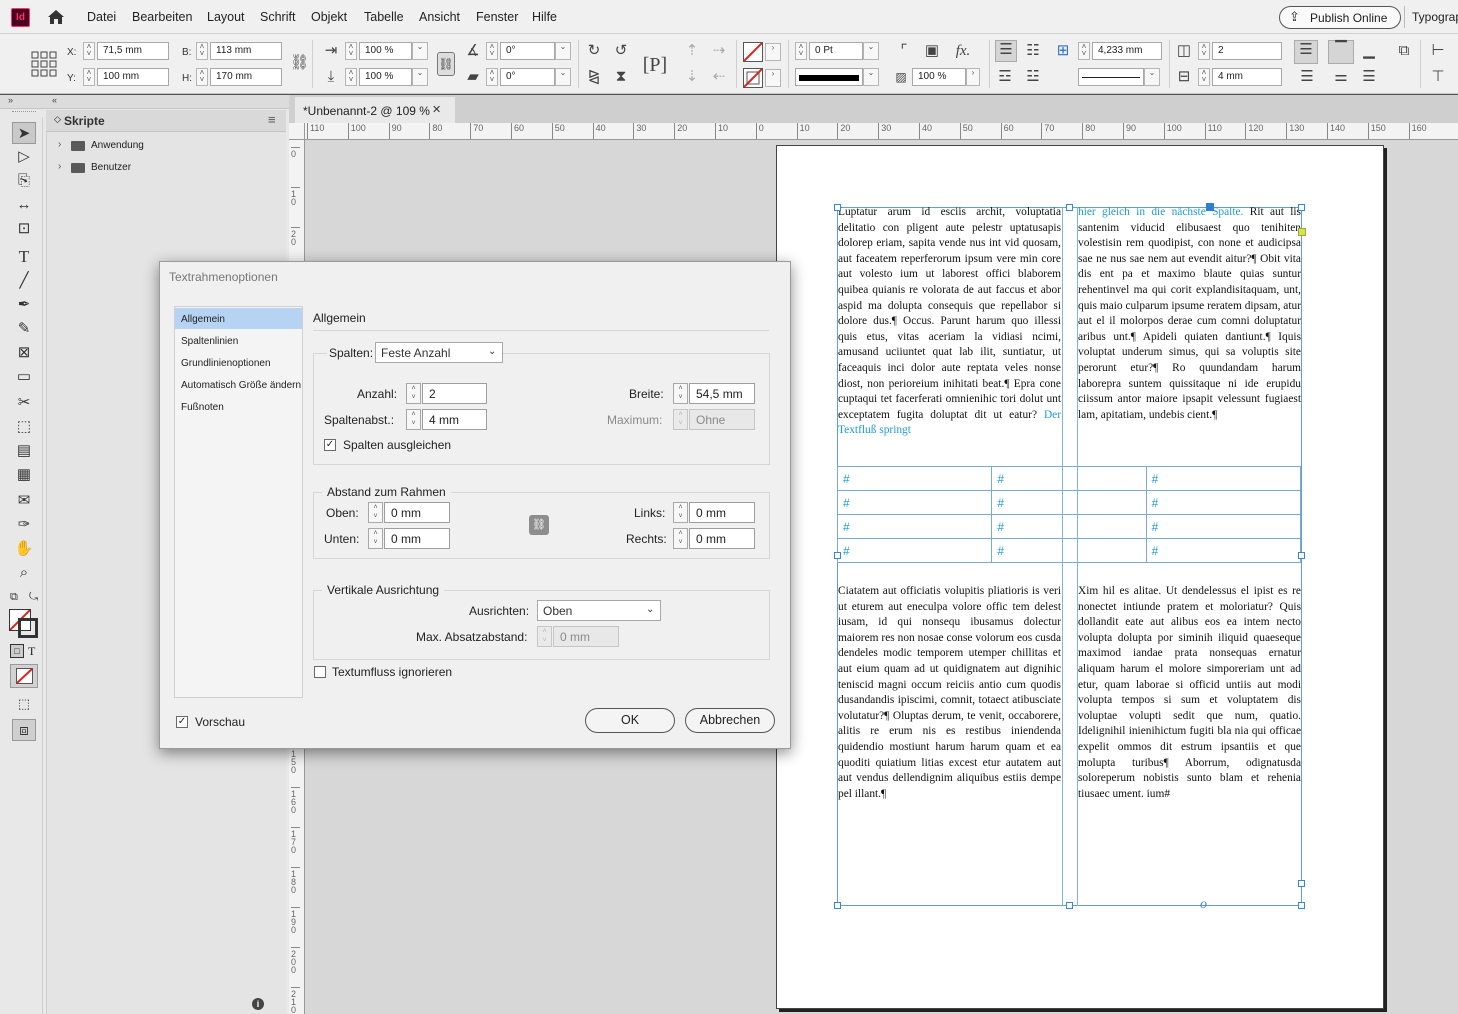 The height and width of the screenshot is (1014, 1458). Describe the element at coordinates (563, 51) in the screenshot. I see `rotate-dropdown: ⌄` at that location.